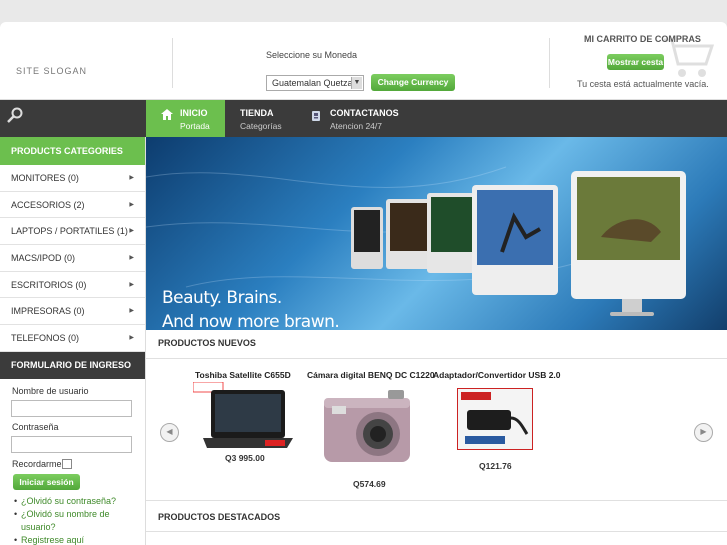 This screenshot has height=545, width=727. Describe the element at coordinates (167, 114) in the screenshot. I see `home-icon` at that location.